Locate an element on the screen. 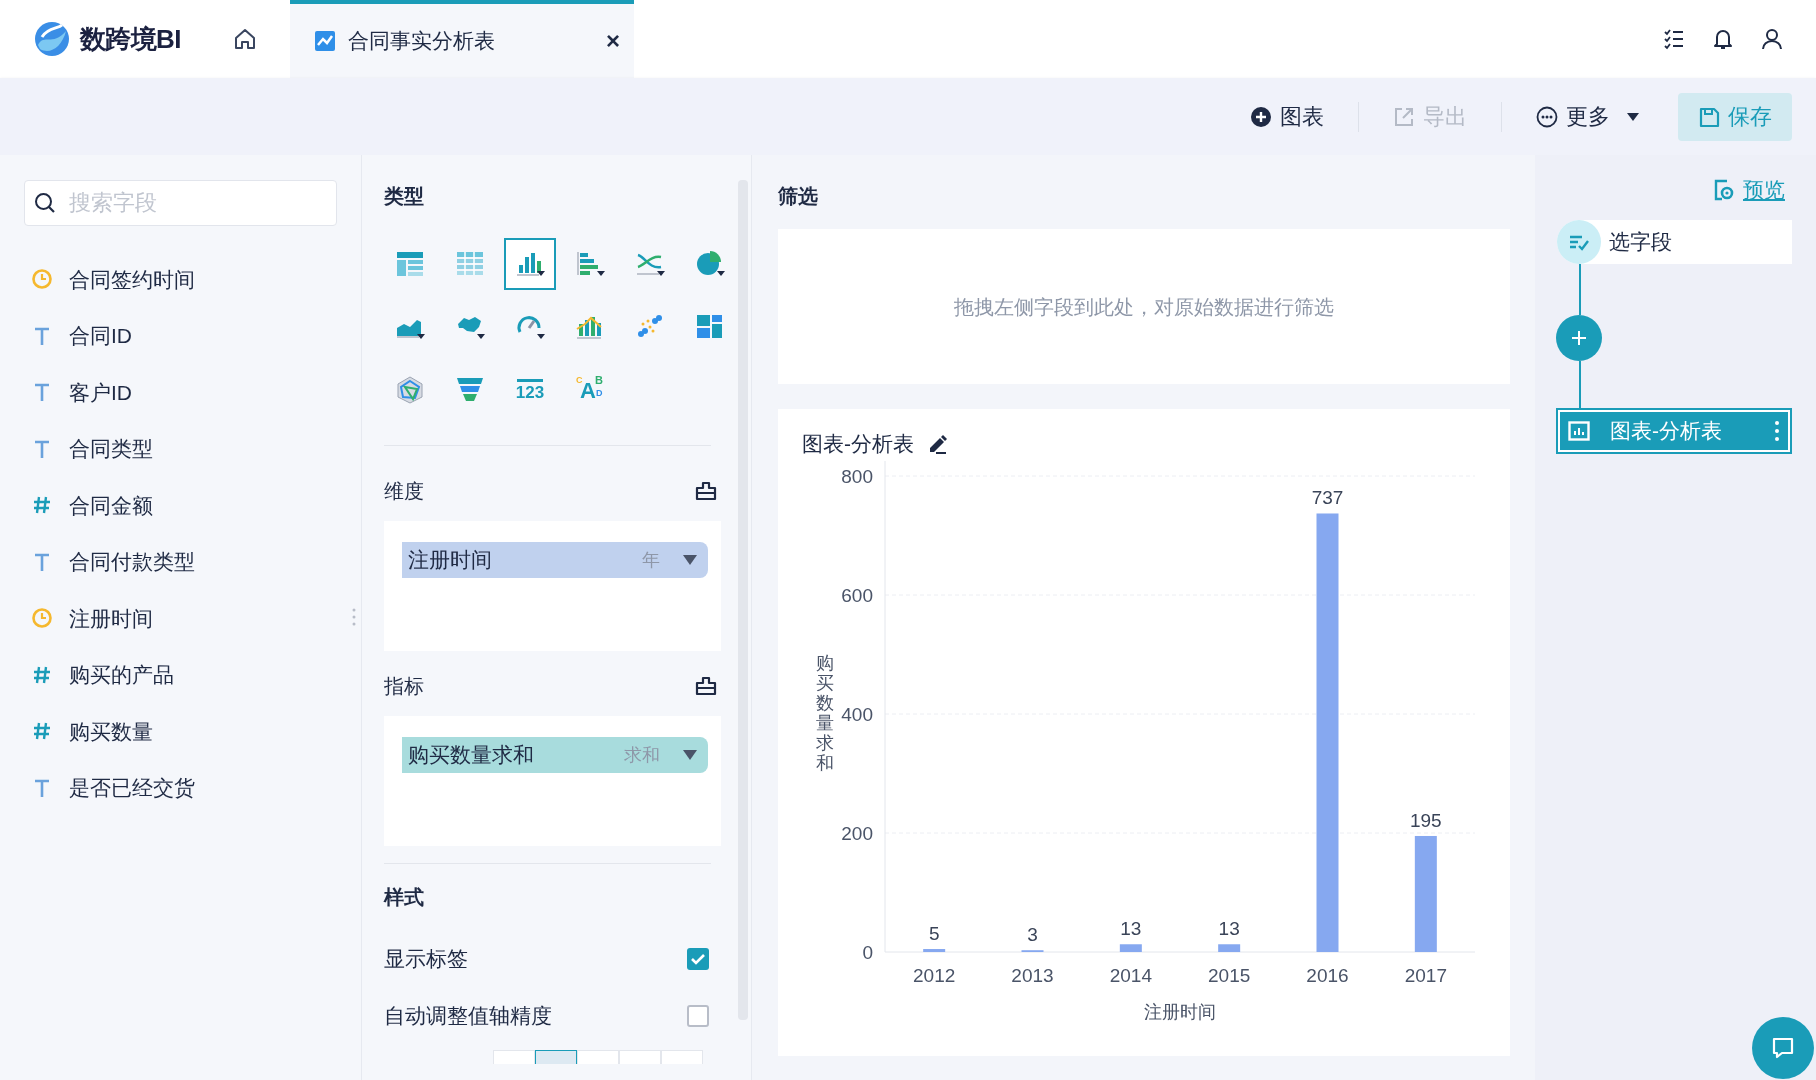 The image size is (1816, 1080). chart-type-option is located at coordinates (530, 264).